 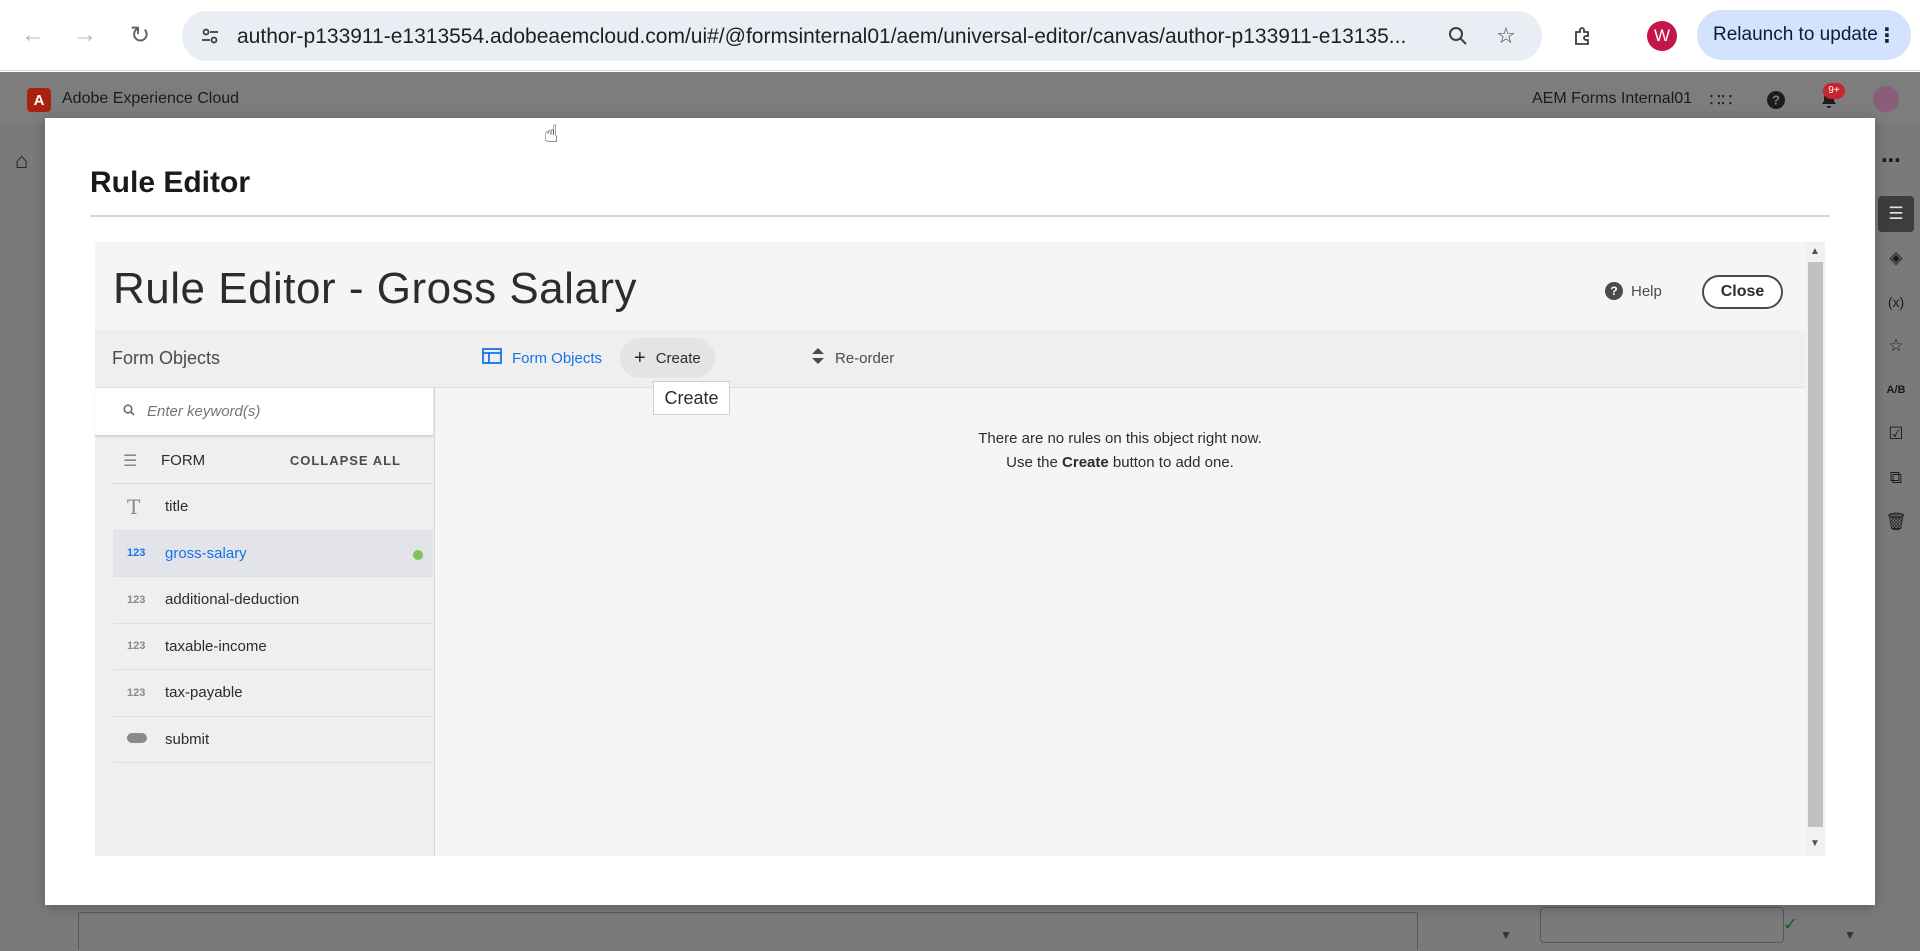 I want to click on search-icon, so click(x=129, y=411).